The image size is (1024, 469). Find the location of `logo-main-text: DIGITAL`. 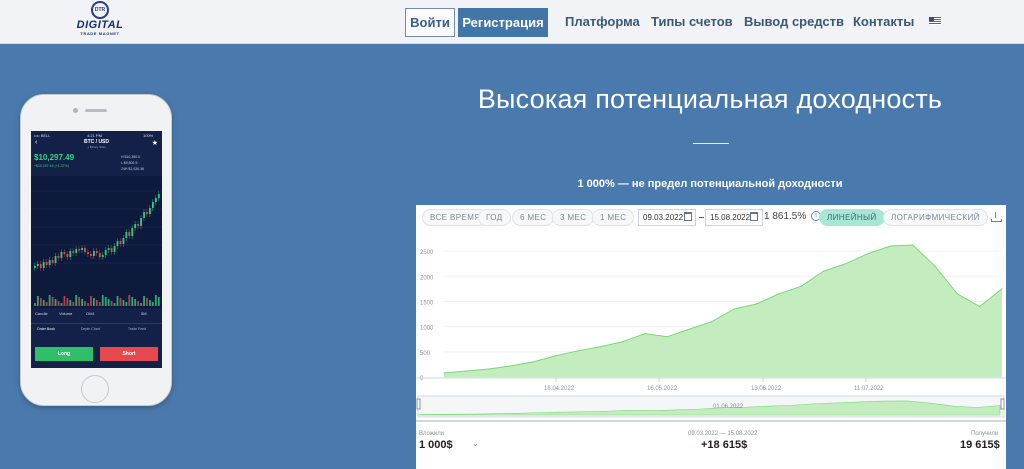

logo-main-text: DIGITAL is located at coordinates (100, 25).